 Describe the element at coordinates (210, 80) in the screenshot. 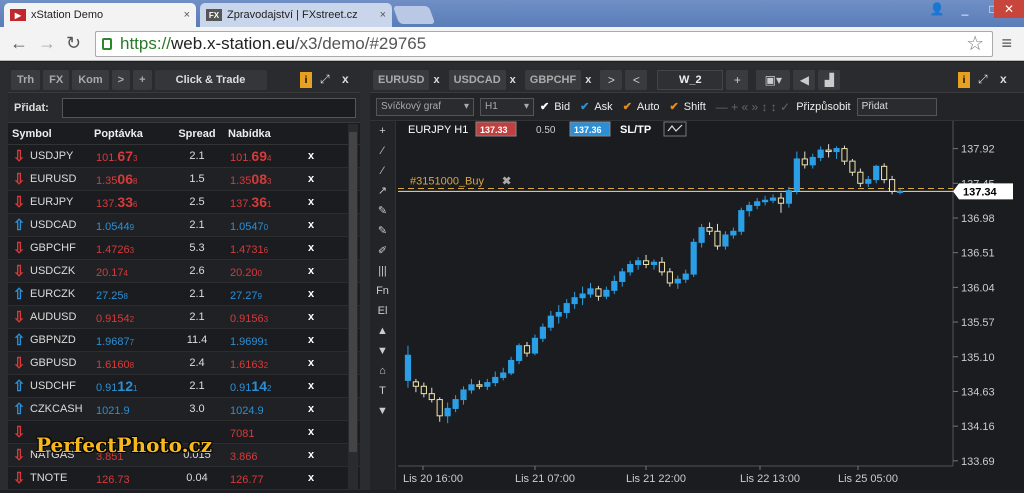

I see `tab-click-and-trade: Click & Trade` at that location.